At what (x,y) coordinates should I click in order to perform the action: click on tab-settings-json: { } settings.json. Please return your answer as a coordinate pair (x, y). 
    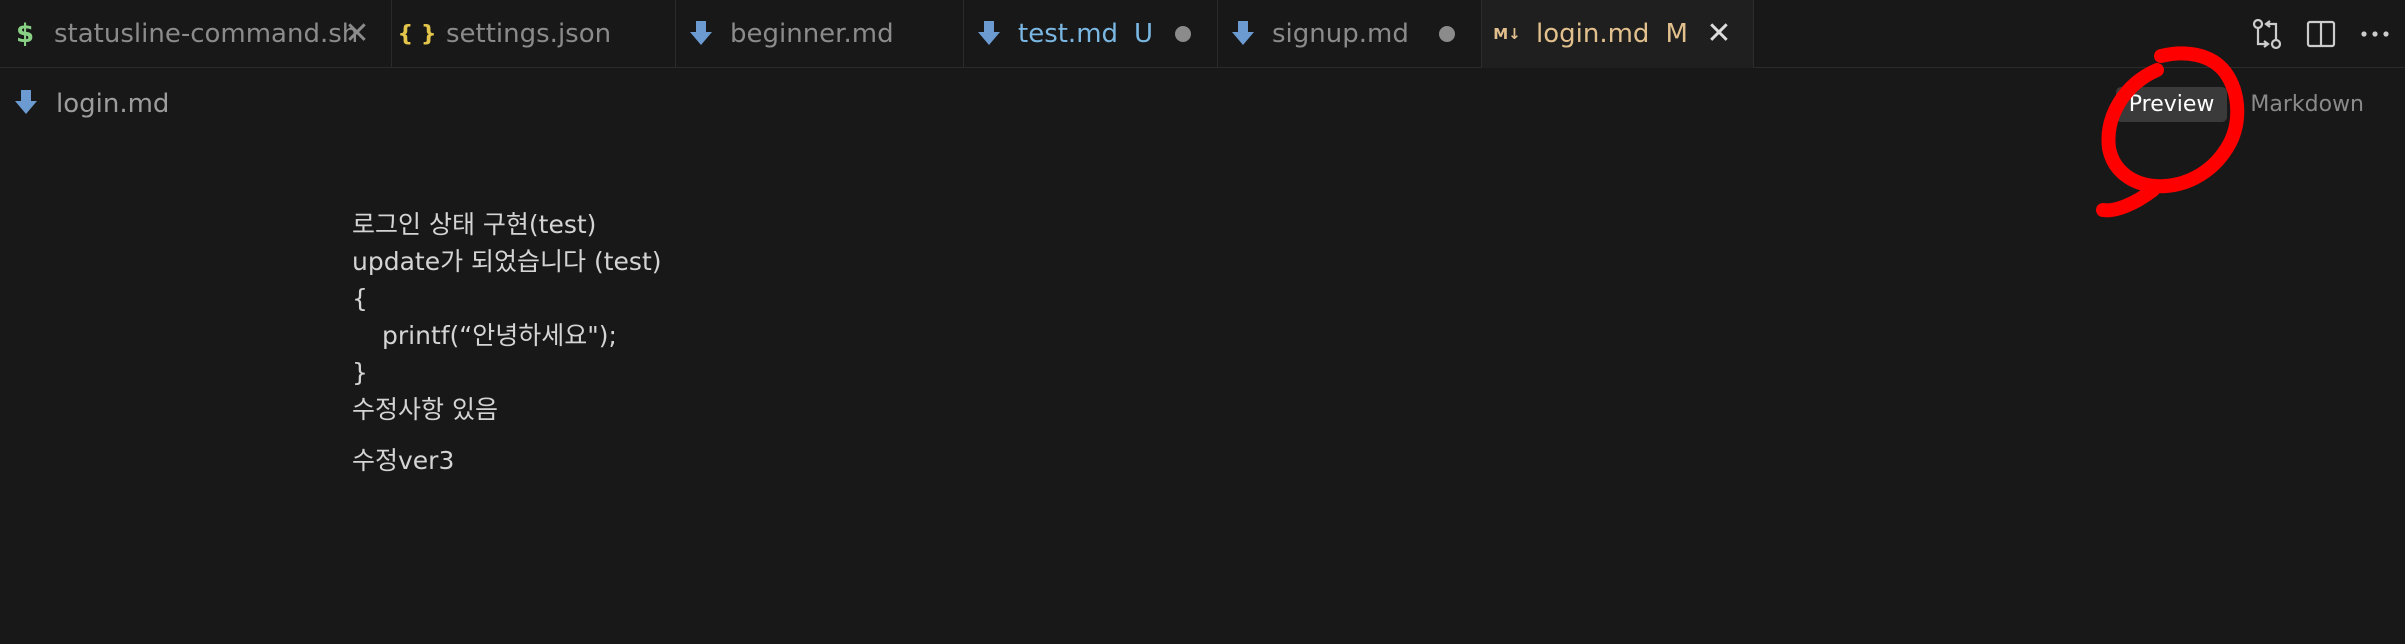
    Looking at the image, I should click on (534, 34).